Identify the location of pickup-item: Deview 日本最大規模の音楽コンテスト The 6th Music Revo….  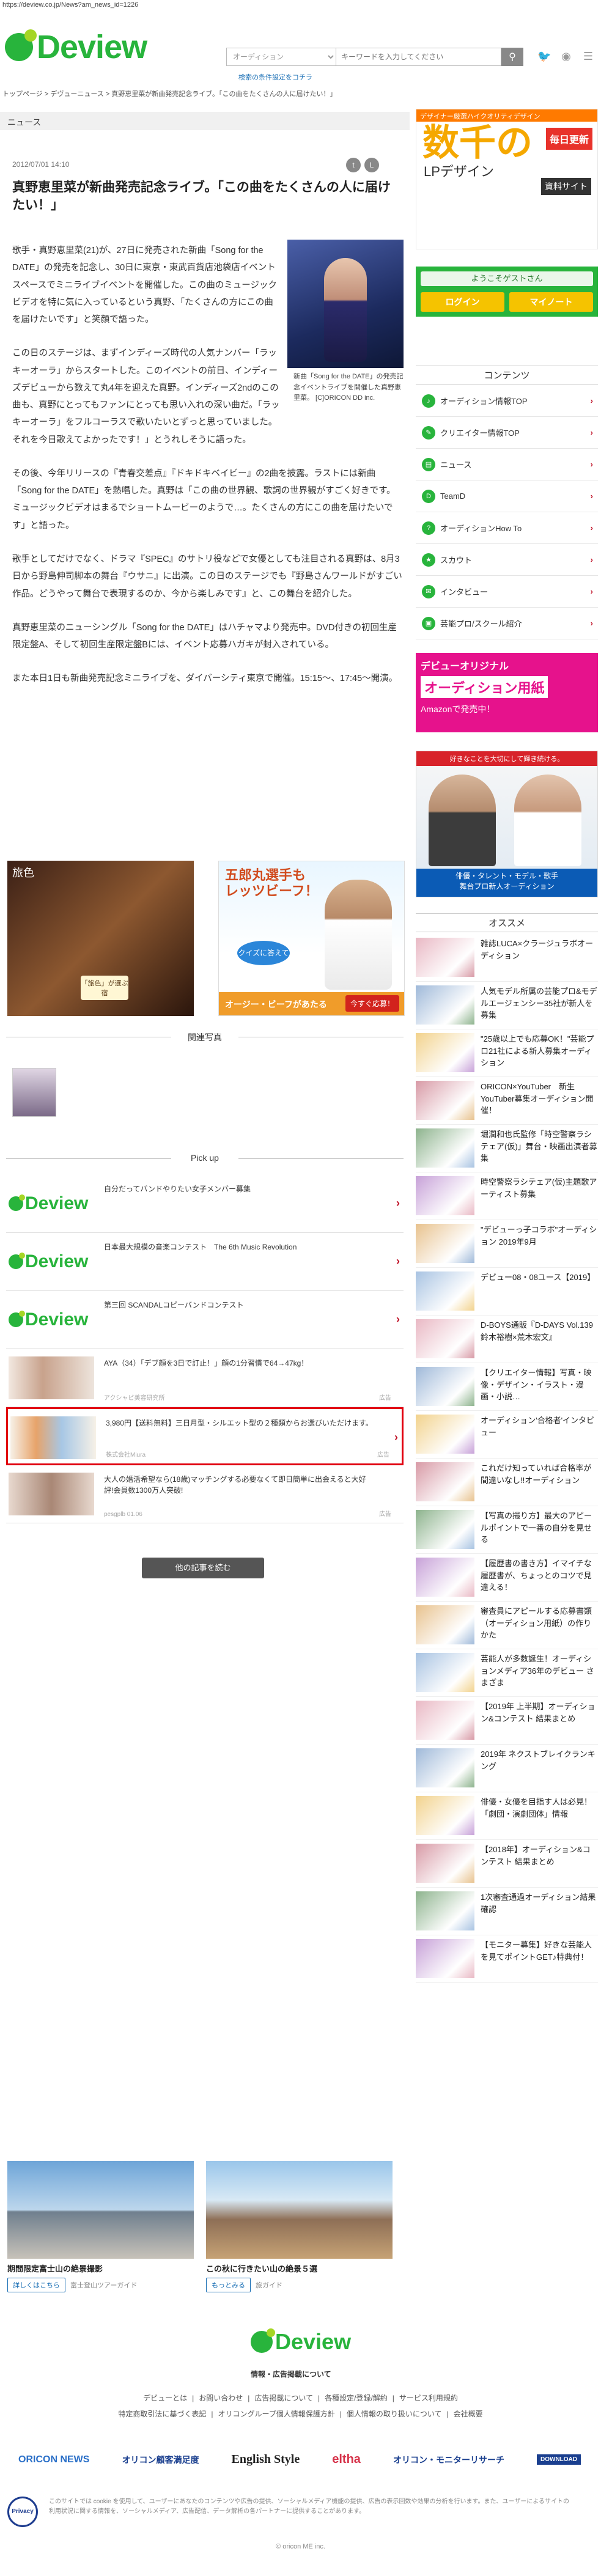
(205, 1262).